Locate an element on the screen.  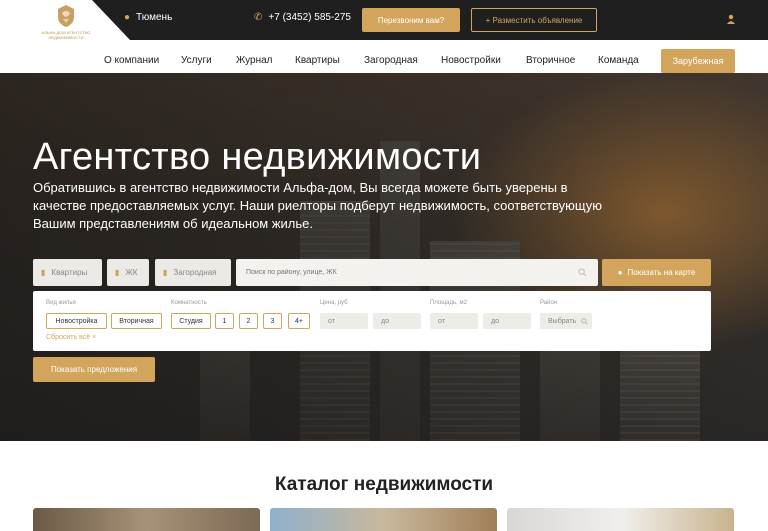
nav-item-journal: Журнал is located at coordinates (254, 60).